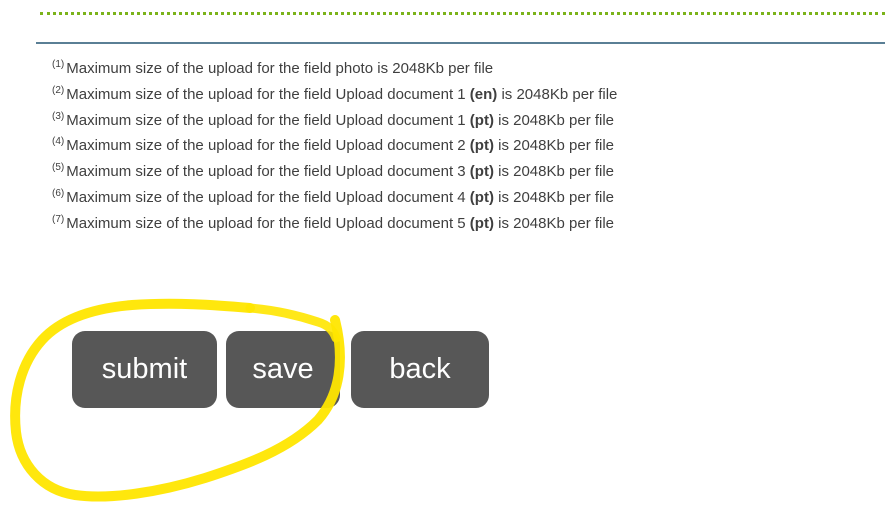 The width and height of the screenshot is (885, 523). Describe the element at coordinates (462, 13) in the screenshot. I see `dotted-divider` at that location.